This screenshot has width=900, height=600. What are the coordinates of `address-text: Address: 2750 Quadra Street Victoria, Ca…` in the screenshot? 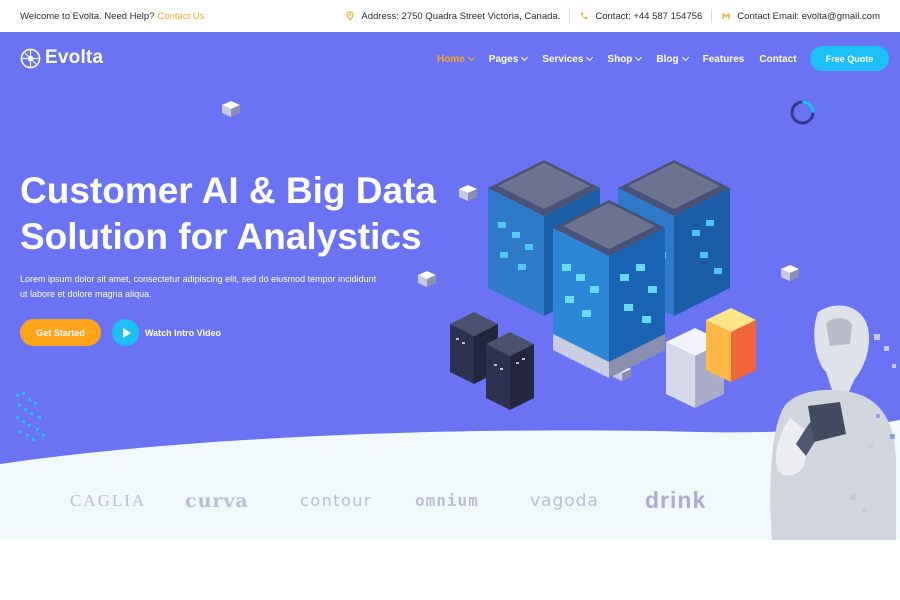 It's located at (461, 16).